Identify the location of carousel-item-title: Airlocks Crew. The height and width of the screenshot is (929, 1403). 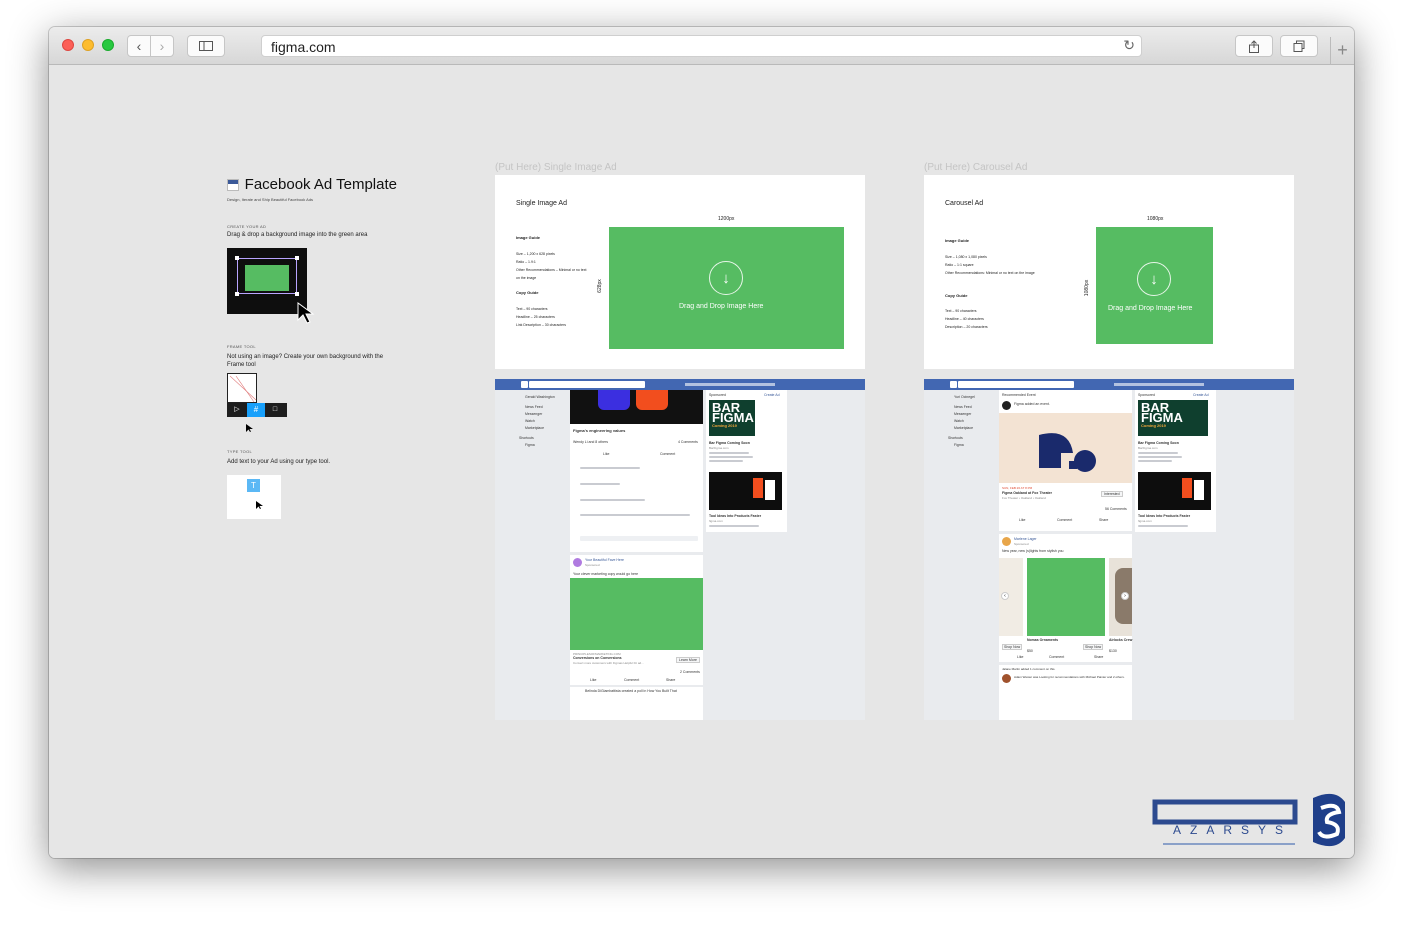
(1120, 640).